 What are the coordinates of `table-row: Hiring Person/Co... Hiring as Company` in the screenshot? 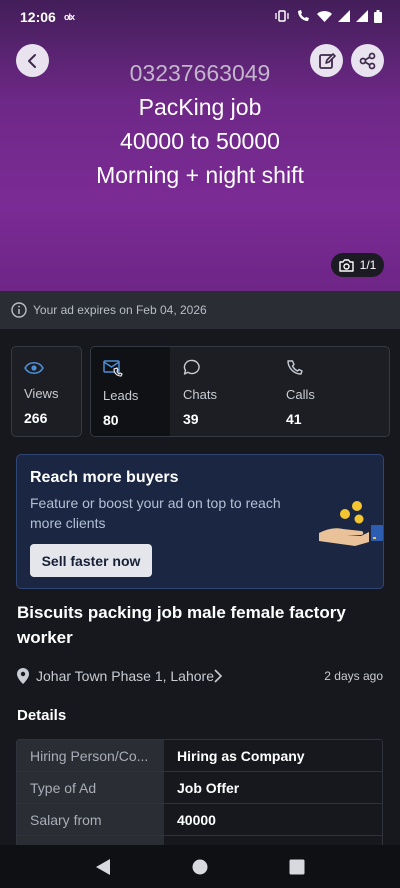 It's located at (199, 756).